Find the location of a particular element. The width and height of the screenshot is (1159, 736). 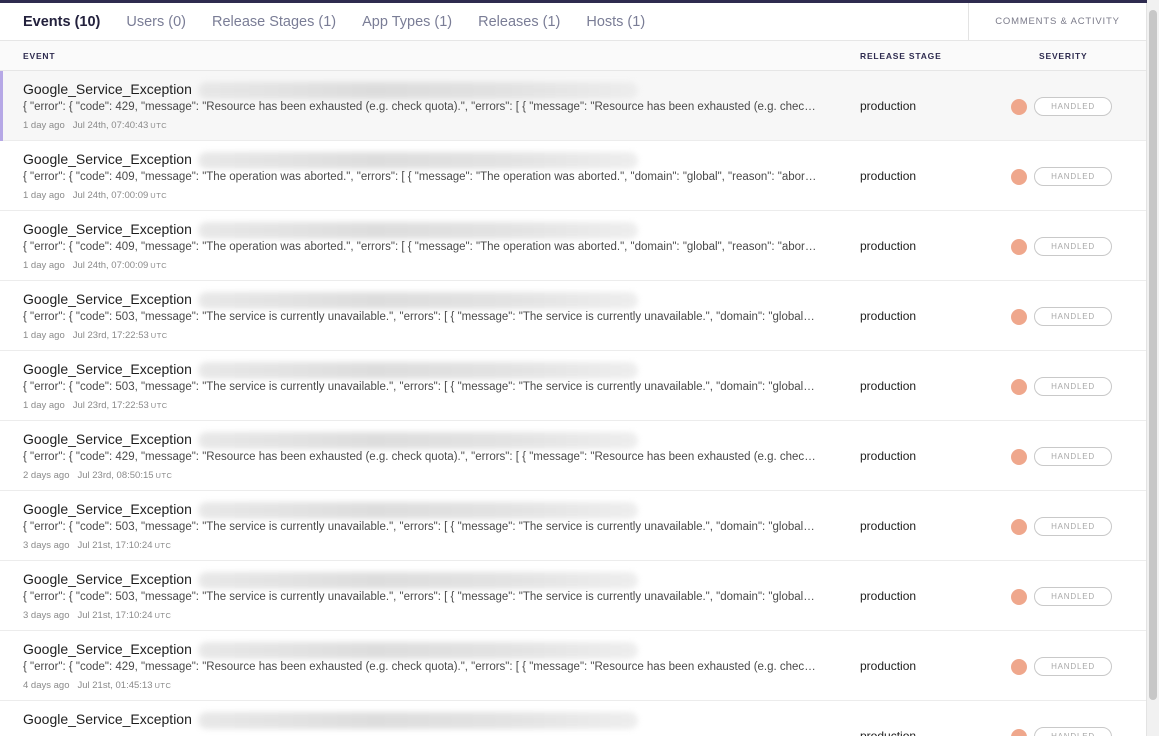

tab-spacer is located at coordinates (813, 21).